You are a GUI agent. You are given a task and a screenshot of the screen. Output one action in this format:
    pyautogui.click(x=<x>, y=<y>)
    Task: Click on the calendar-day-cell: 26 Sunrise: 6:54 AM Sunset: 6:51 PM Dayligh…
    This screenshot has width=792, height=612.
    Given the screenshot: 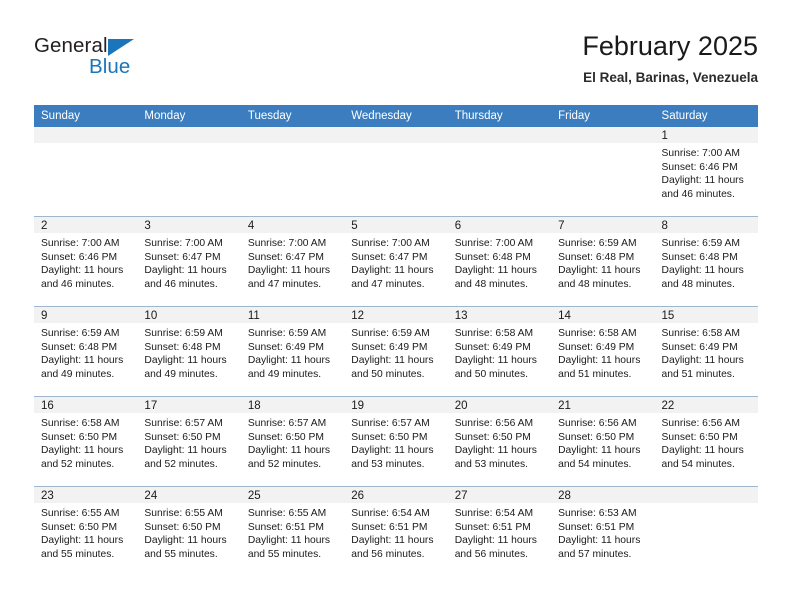 What is the action you would take?
    pyautogui.click(x=396, y=531)
    